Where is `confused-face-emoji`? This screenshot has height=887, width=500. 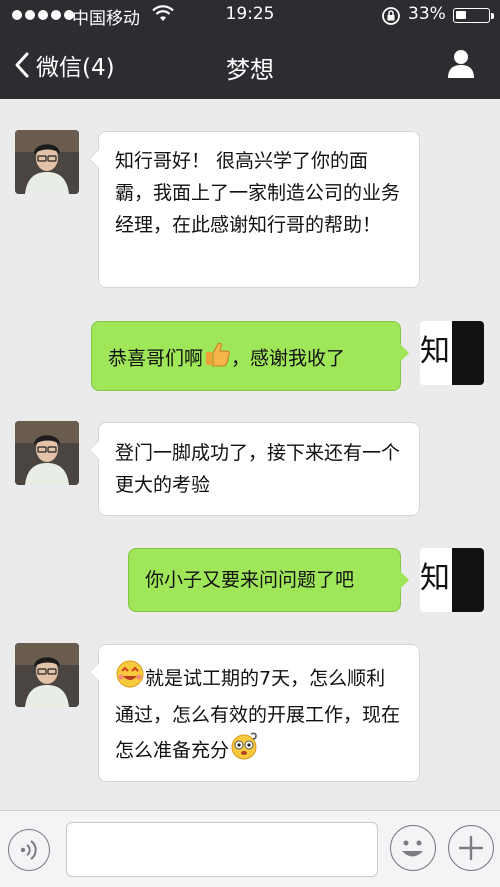
confused-face-emoji is located at coordinates (244, 751).